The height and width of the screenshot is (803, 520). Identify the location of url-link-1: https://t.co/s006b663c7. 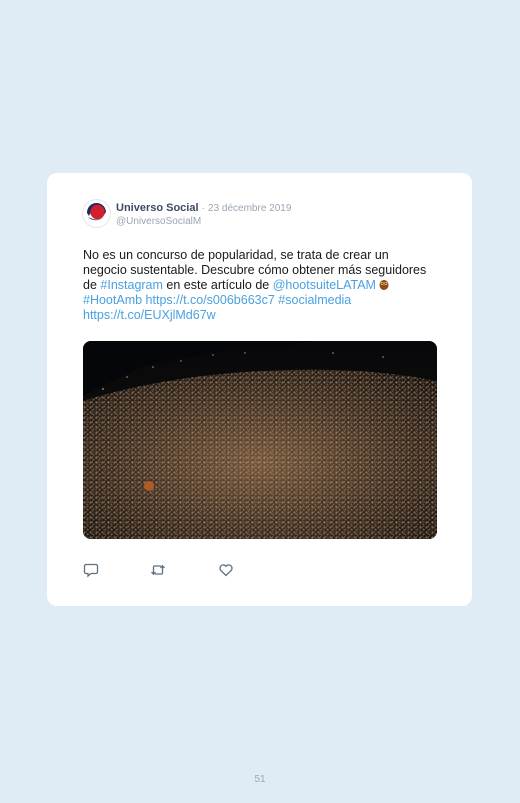
(210, 300).